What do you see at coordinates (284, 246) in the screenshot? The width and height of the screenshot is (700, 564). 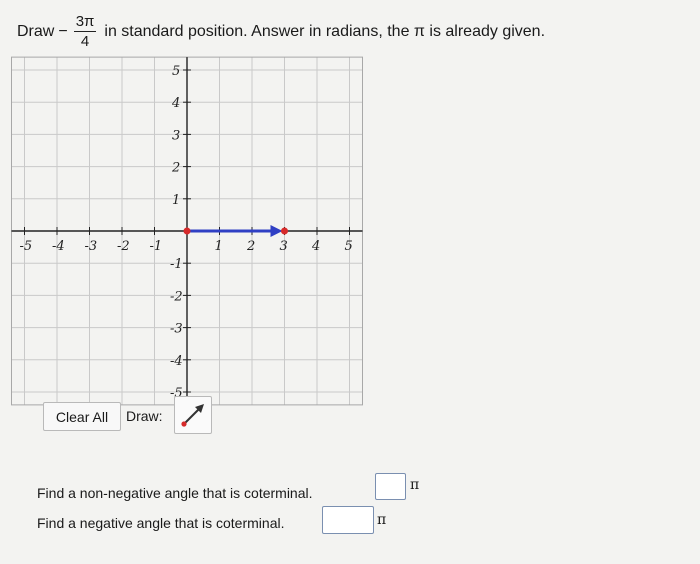 I see `x-tick-label: 3` at bounding box center [284, 246].